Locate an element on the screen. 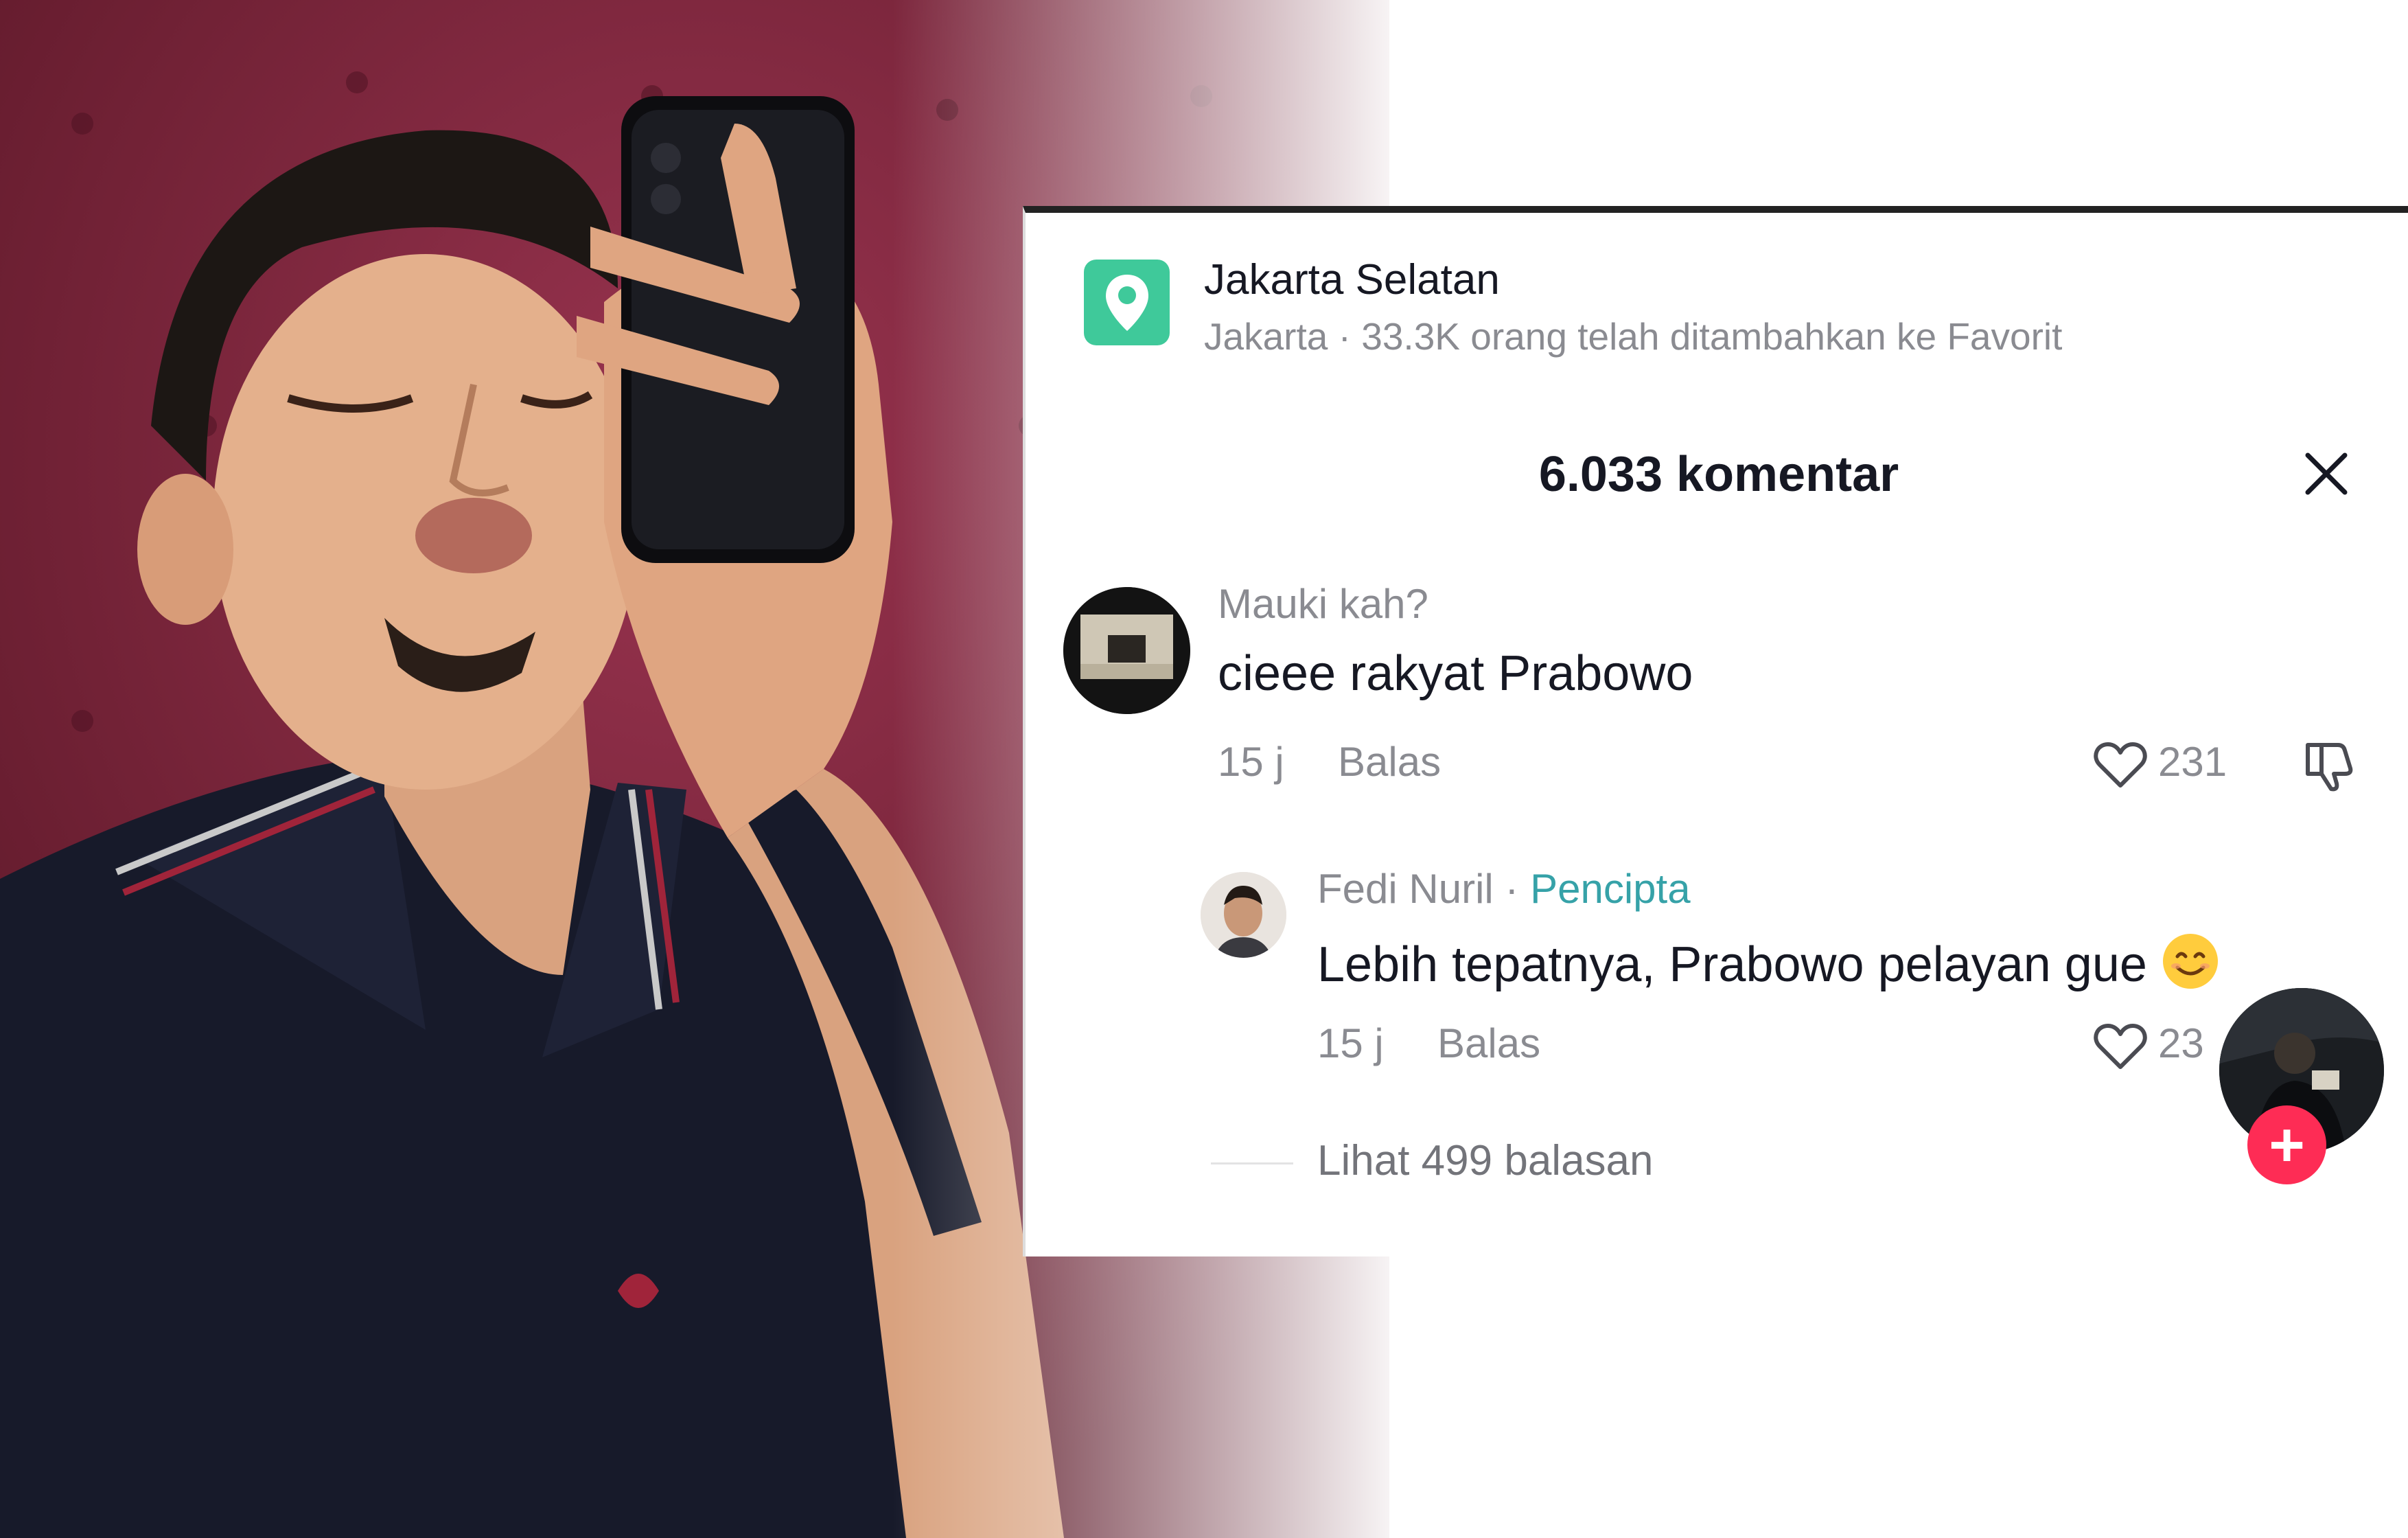 This screenshot has width=2408, height=1538. view-replies-link: Lihat 499 balasan is located at coordinates (1485, 1160).